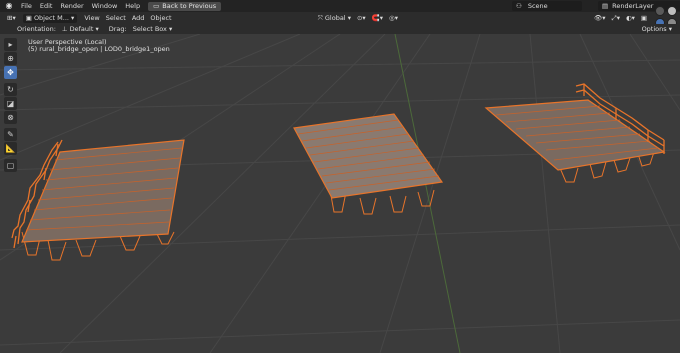  What do you see at coordinates (10, 148) in the screenshot?
I see `measure-icon: 📐` at bounding box center [10, 148].